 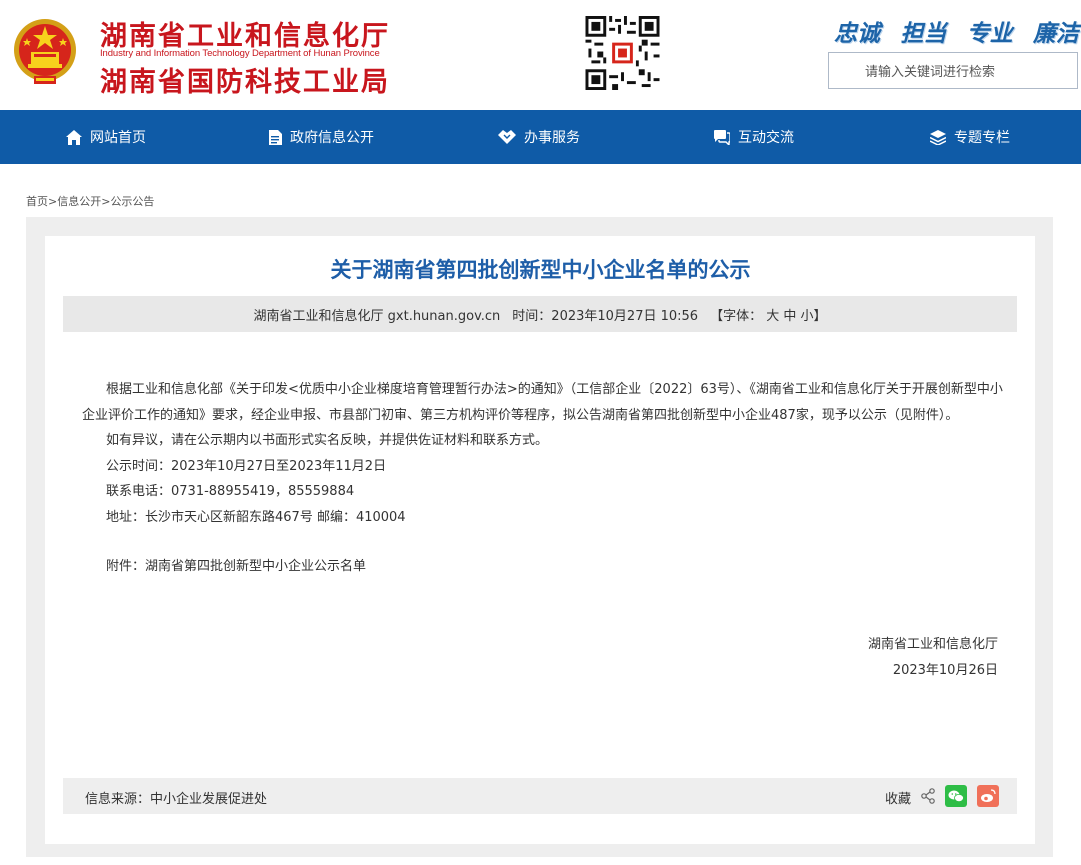 I want to click on nav-item-home: 网站首页, so click(x=106, y=137).